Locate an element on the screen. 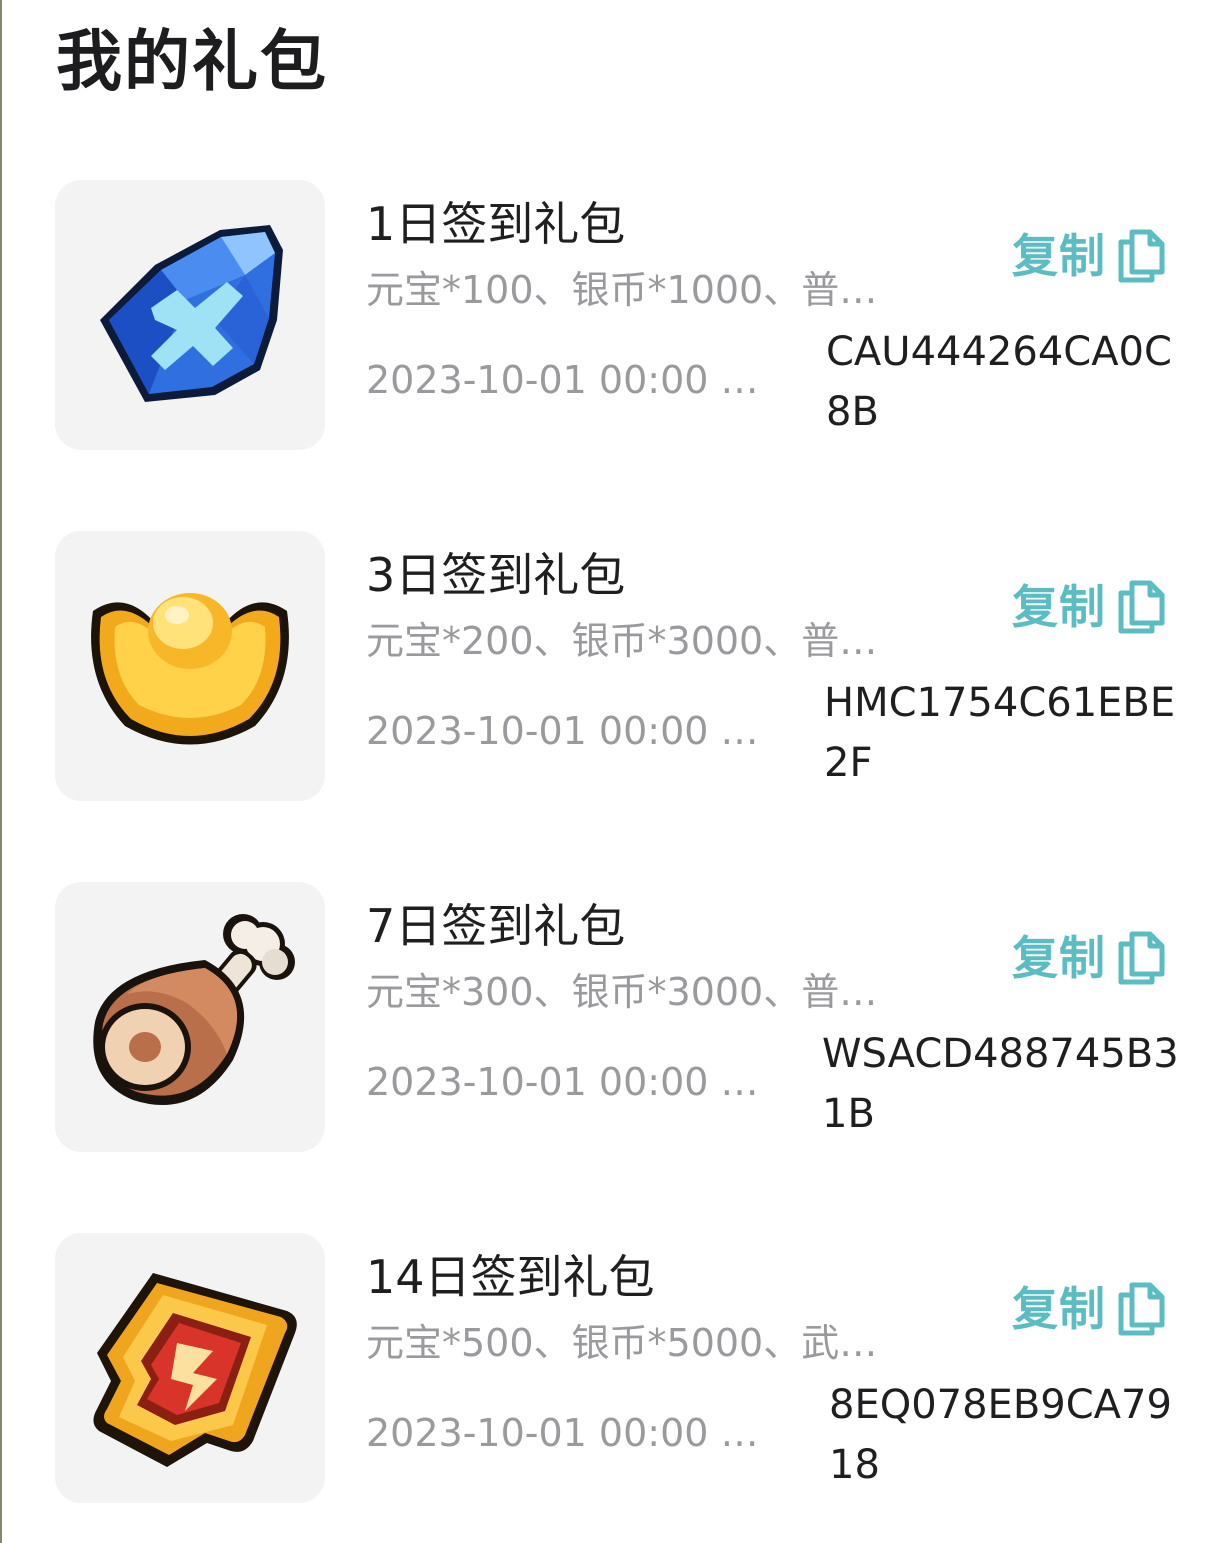  ham-leg-icon is located at coordinates (194, 1009).